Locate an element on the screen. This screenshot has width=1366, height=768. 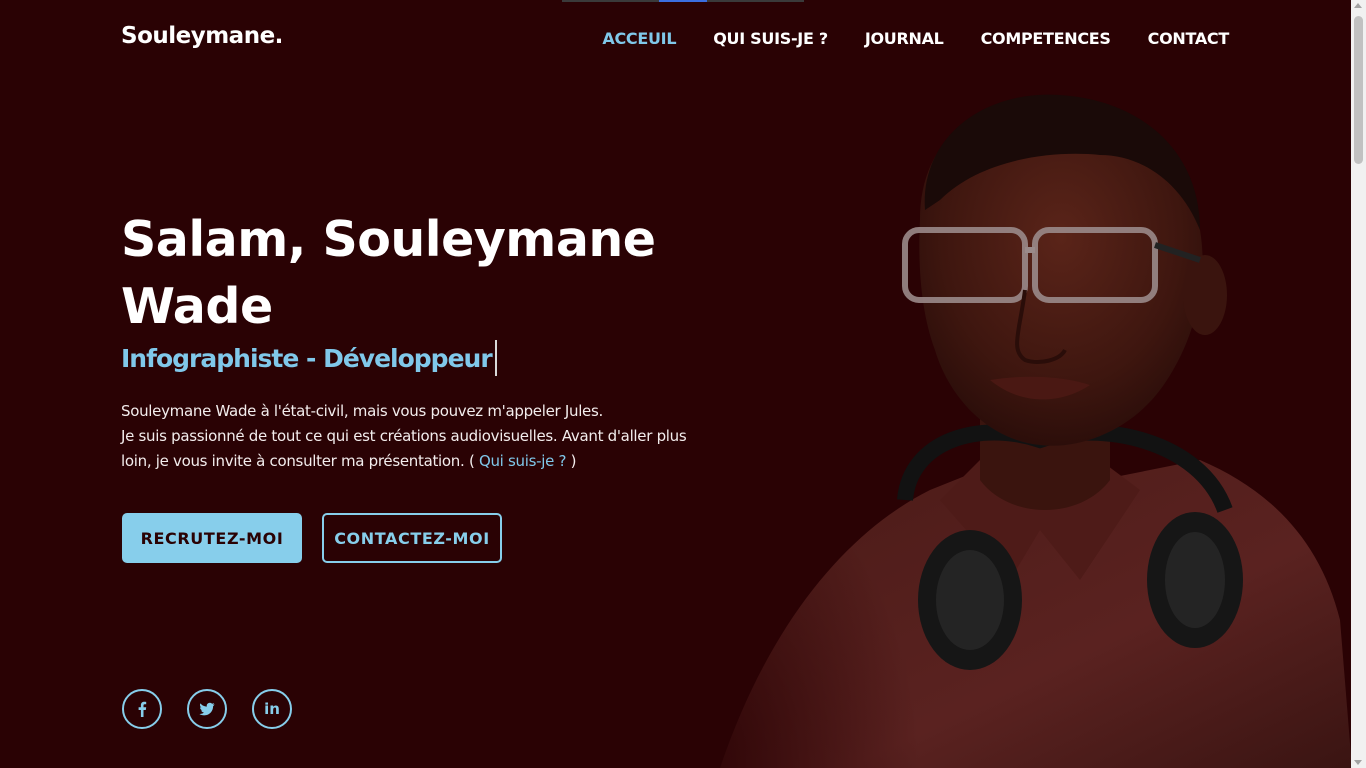
nav-item-accueil: ACCEUIL is located at coordinates (639, 38).